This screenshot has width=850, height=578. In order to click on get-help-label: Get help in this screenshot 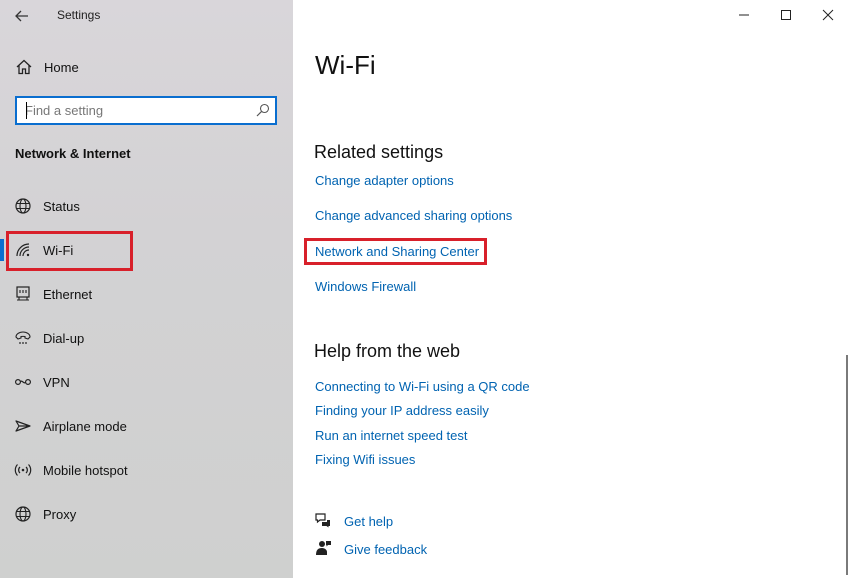, I will do `click(369, 521)`.